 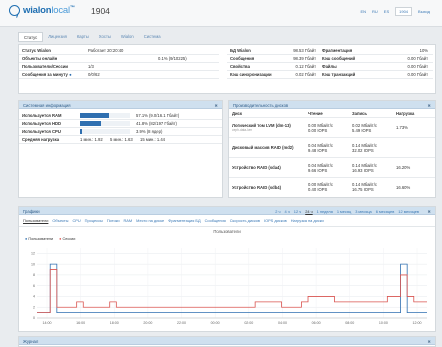 I want to click on range-tab-2: 12 ч, so click(x=297, y=211).